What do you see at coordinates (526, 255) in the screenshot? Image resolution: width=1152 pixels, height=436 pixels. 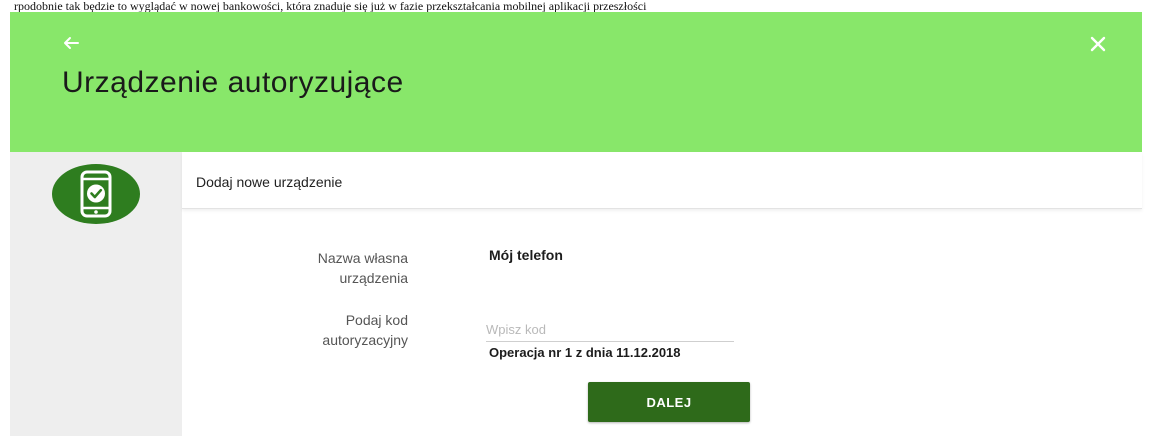 I see `device-name-value: Mój telefon` at bounding box center [526, 255].